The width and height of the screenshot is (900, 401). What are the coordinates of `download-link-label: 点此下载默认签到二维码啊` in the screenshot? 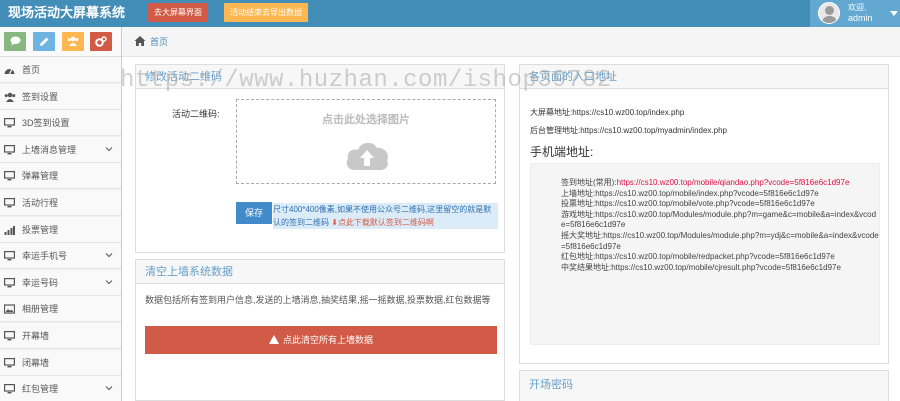 It's located at (385, 222).